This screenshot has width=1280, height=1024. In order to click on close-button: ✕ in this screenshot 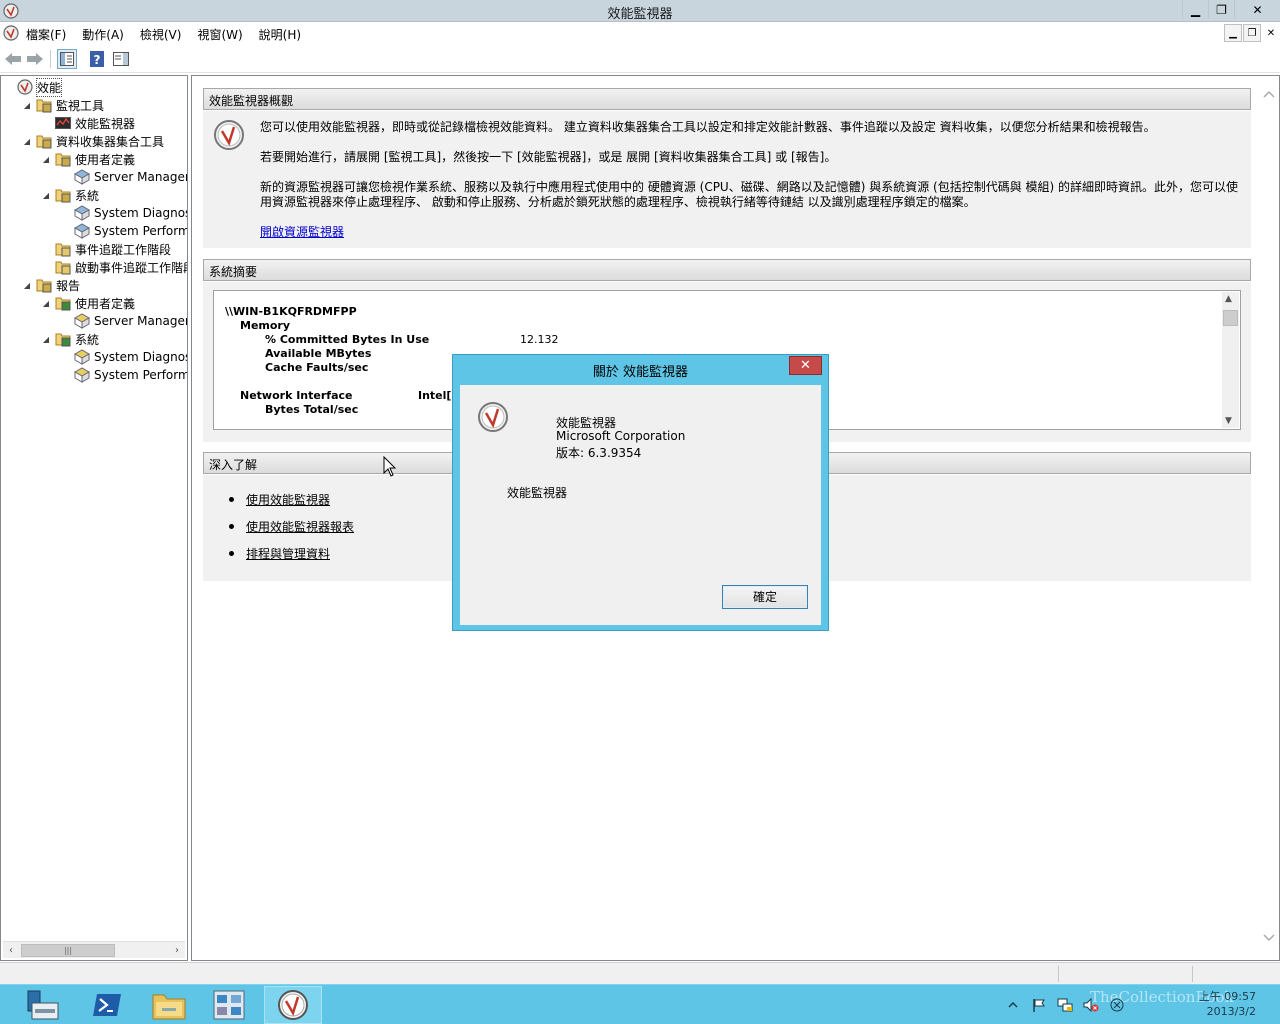, I will do `click(1257, 9)`.